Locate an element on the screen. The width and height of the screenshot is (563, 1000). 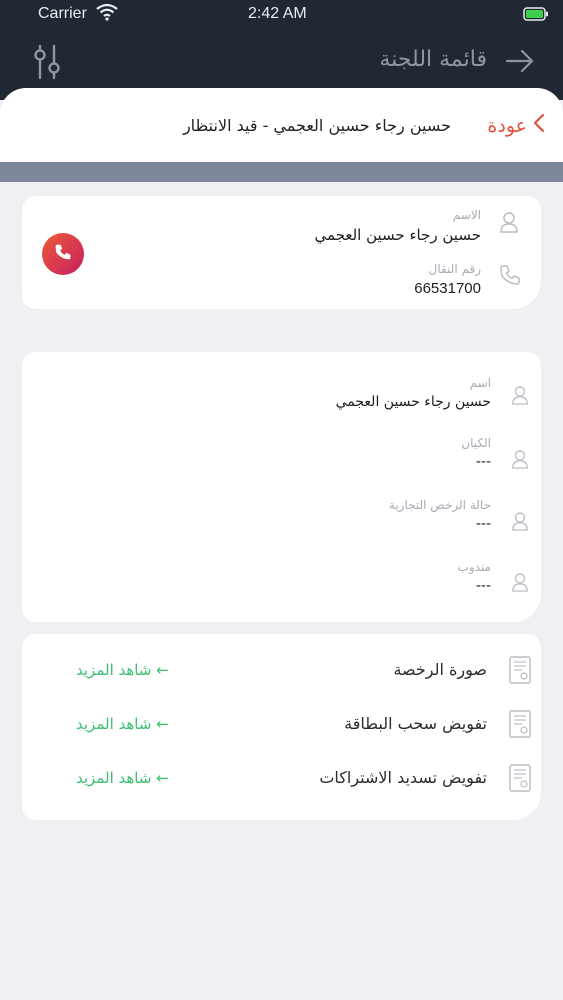
nav-title: قائمة اللجنة is located at coordinates (433, 59).